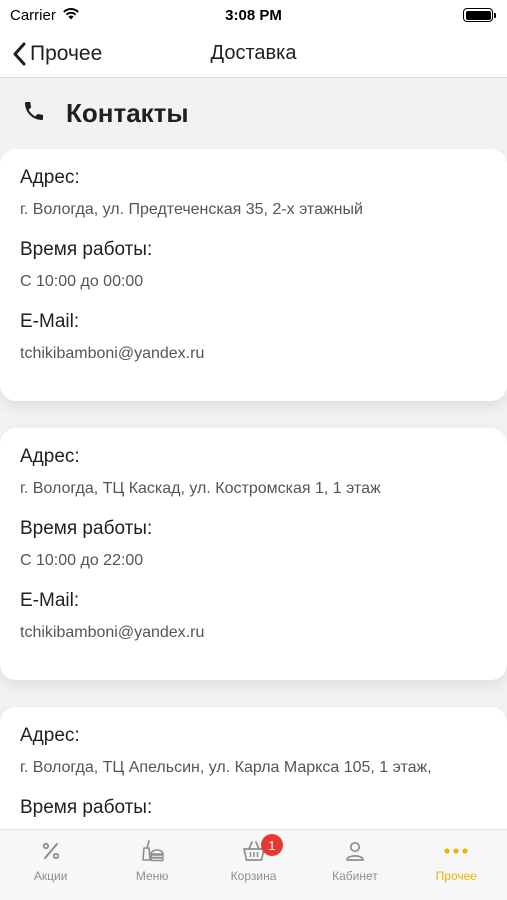  What do you see at coordinates (50, 876) in the screenshot?
I see `tab-label: Акции` at bounding box center [50, 876].